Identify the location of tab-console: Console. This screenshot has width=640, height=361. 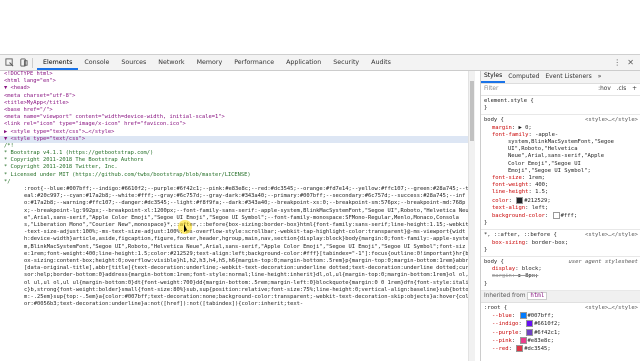
(96, 62).